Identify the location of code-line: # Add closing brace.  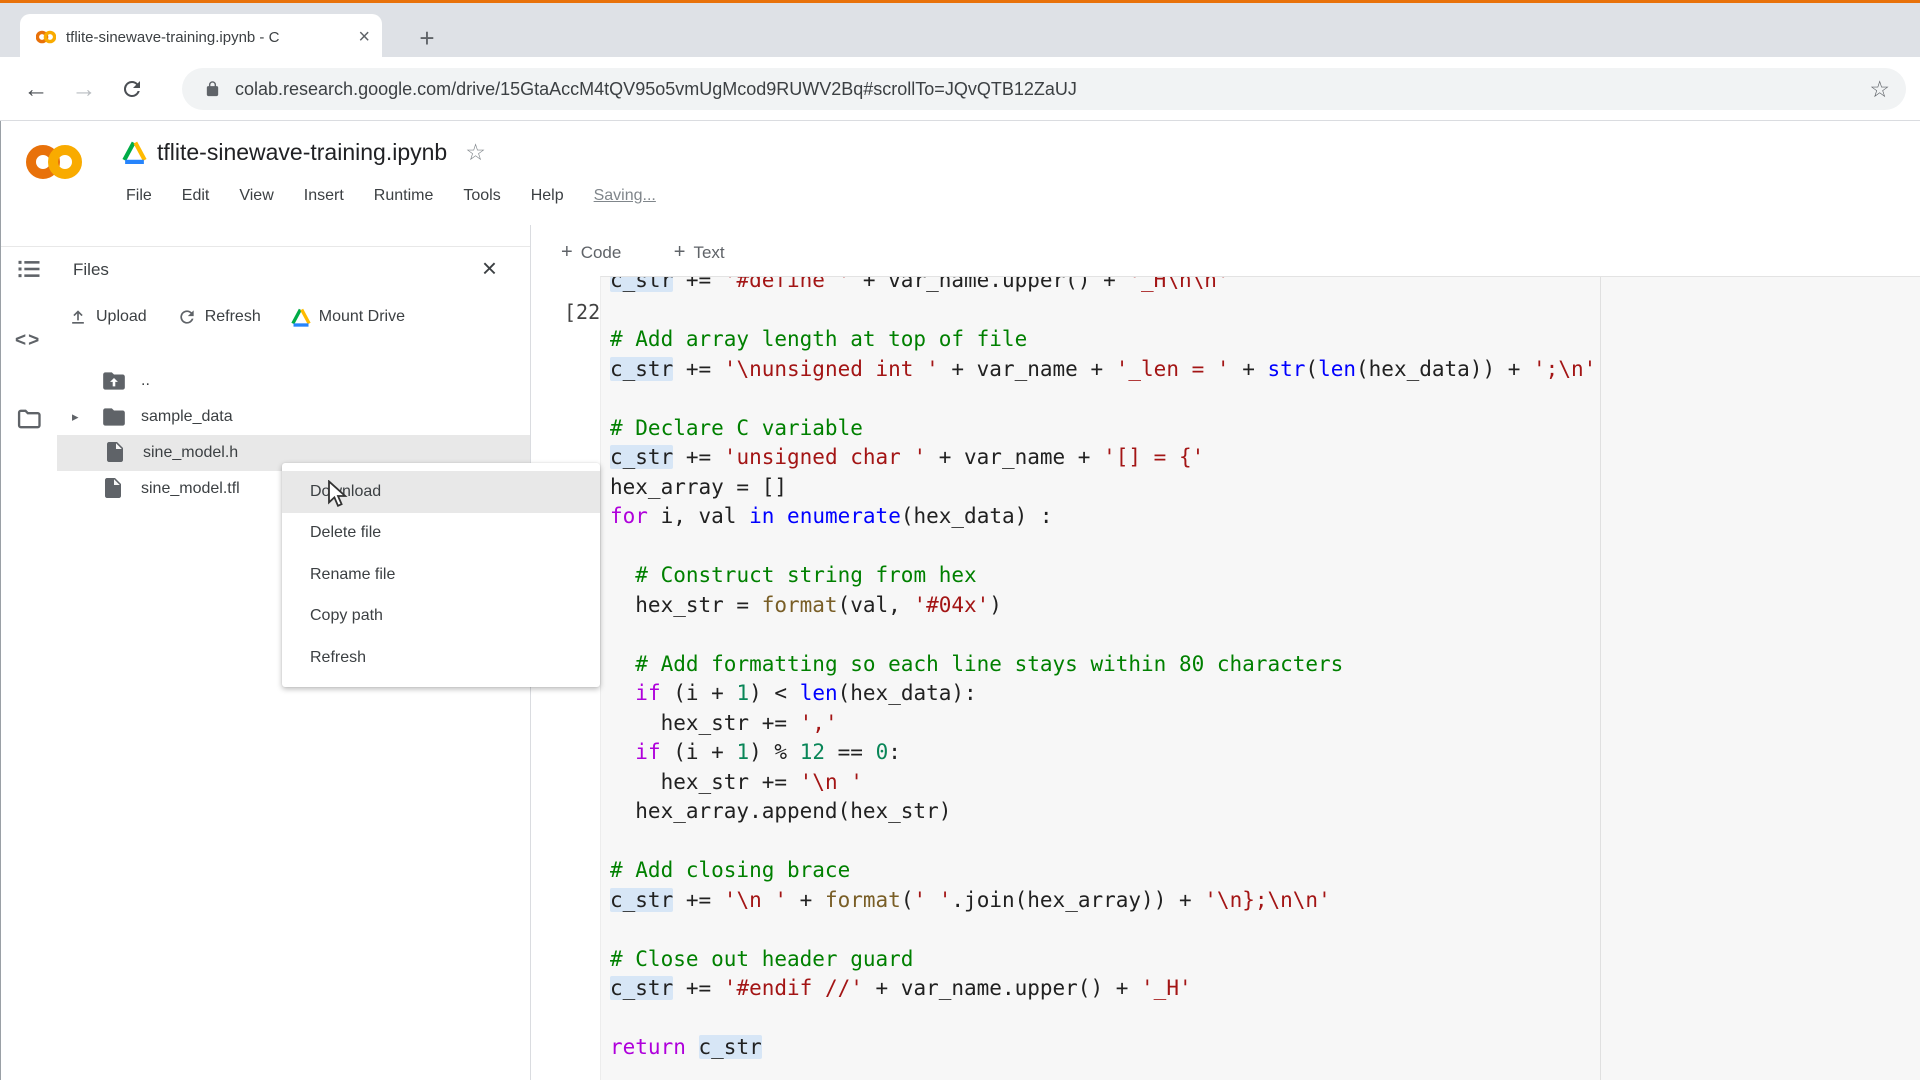
(730, 870).